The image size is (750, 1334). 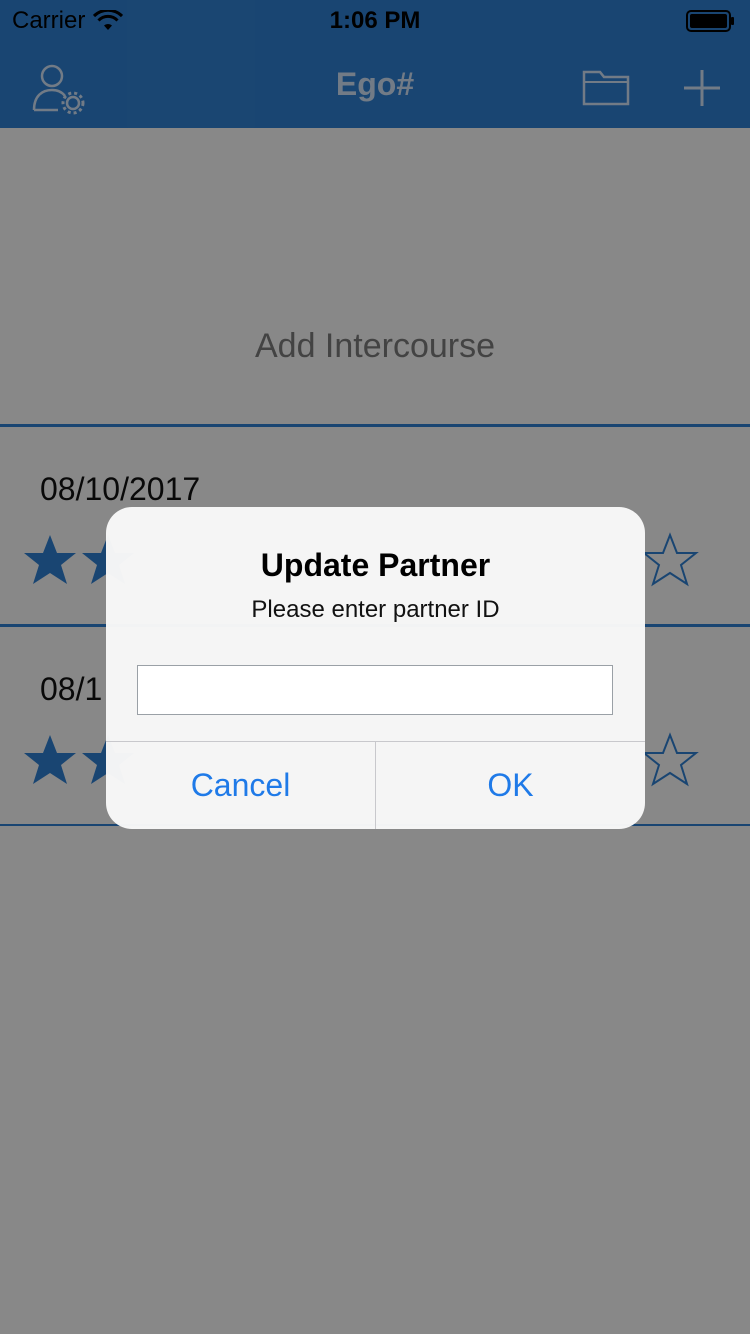 What do you see at coordinates (375, 690) in the screenshot?
I see `partner-id-input` at bounding box center [375, 690].